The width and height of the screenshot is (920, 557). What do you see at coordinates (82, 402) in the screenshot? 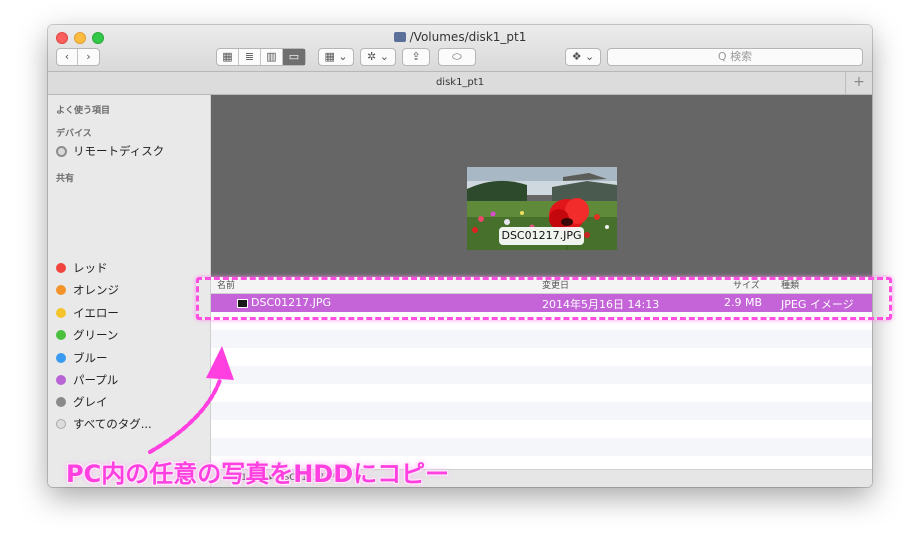
I see `sidebar-tag-gray: グレイ` at bounding box center [82, 402].